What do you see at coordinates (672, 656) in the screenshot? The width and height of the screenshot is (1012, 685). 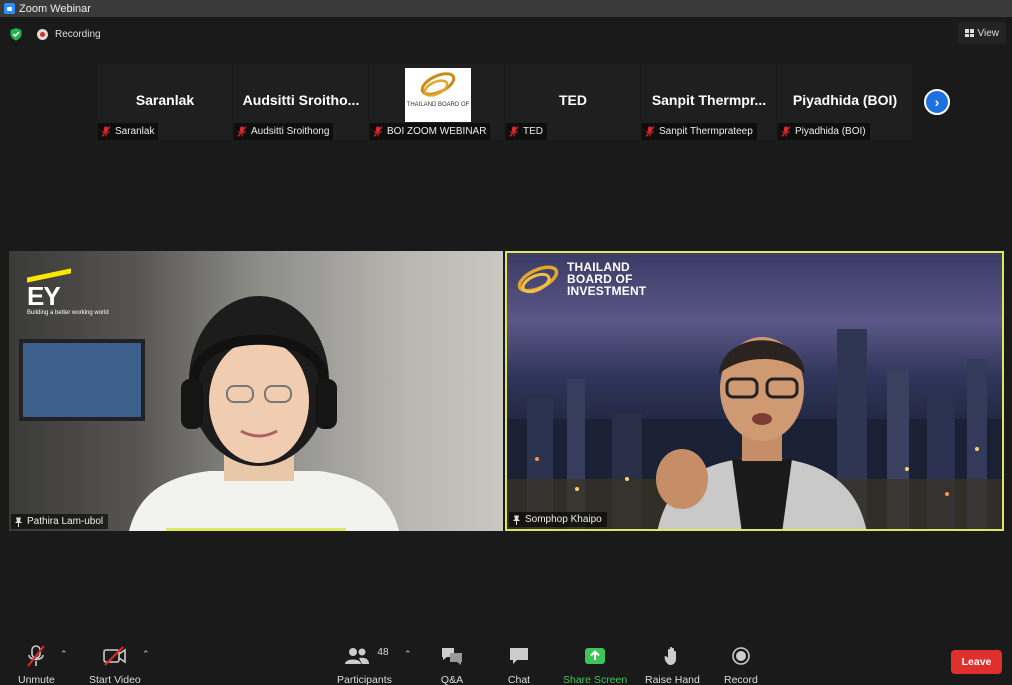 I see `hand-icon` at bounding box center [672, 656].